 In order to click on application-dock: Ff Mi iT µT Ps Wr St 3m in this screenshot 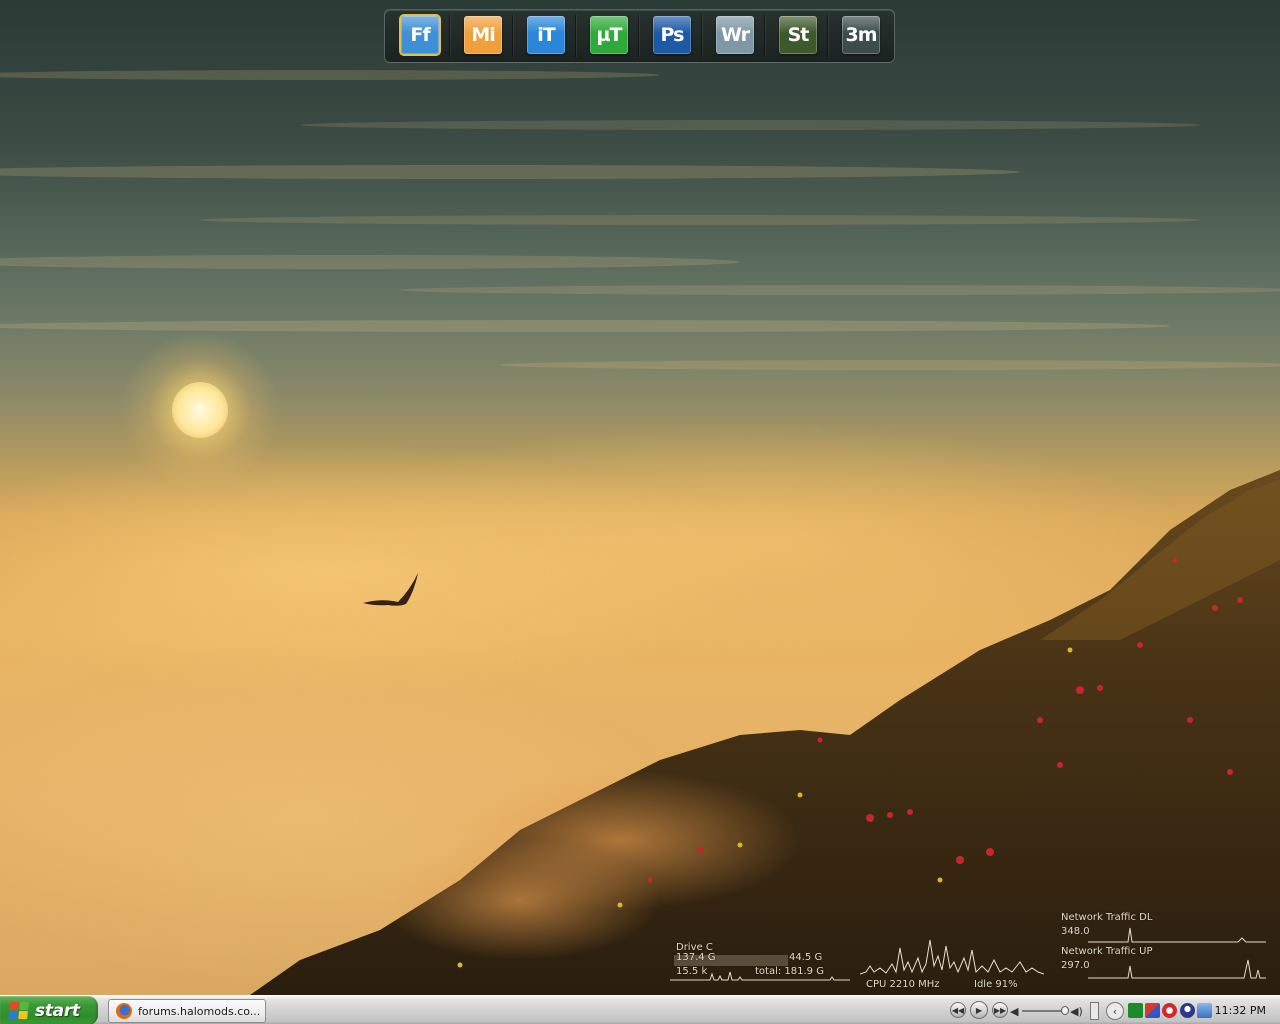, I will do `click(639, 36)`.